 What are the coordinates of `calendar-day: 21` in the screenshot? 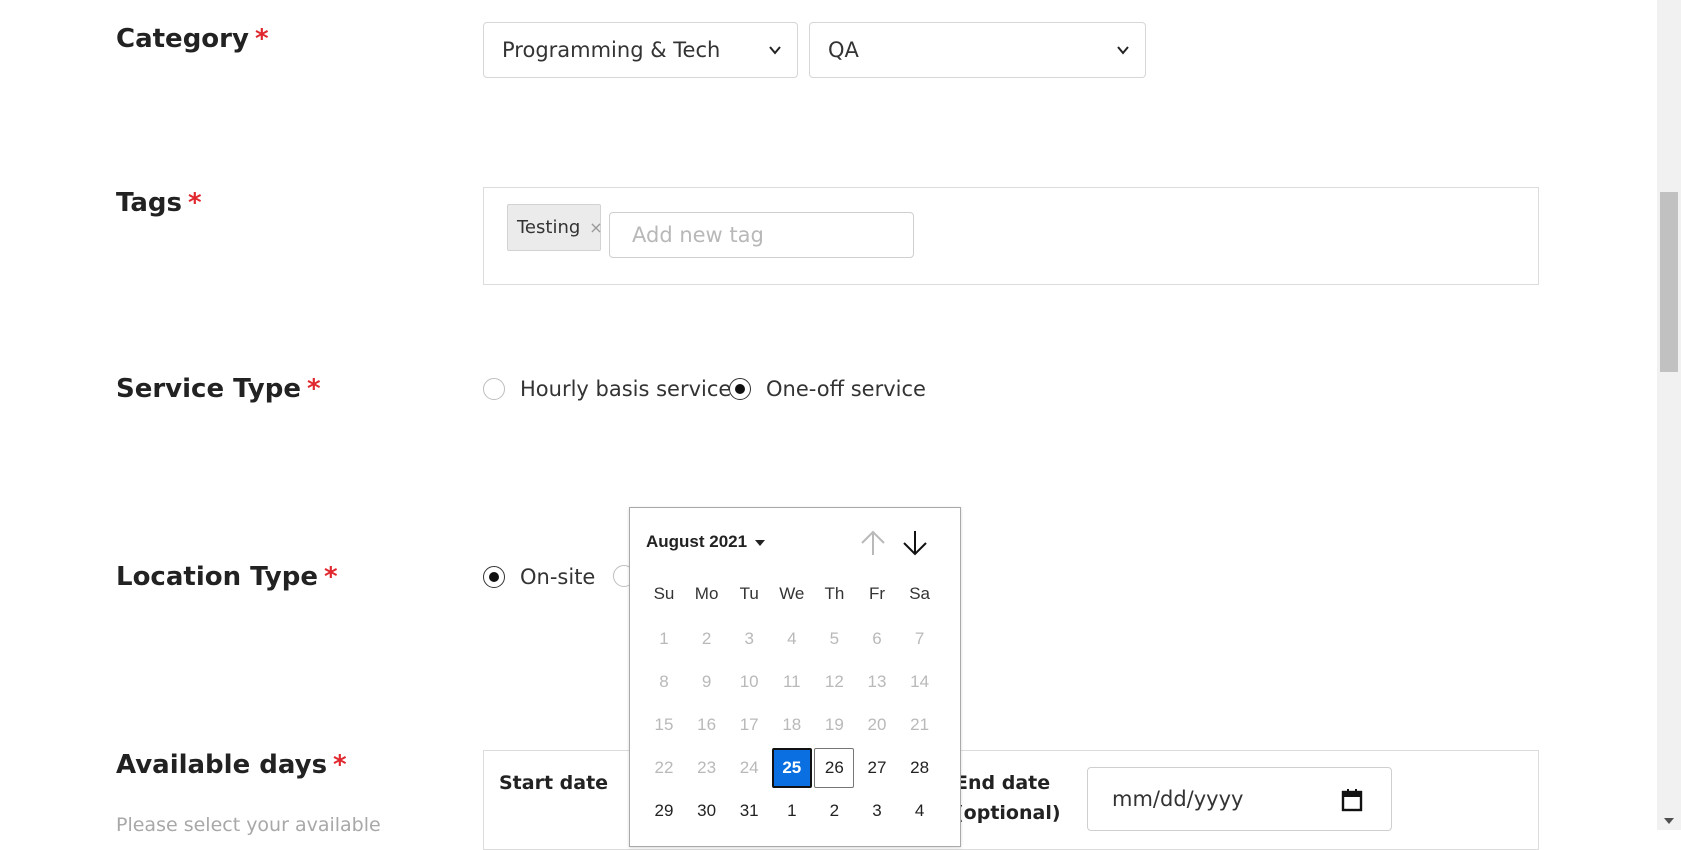 It's located at (920, 724).